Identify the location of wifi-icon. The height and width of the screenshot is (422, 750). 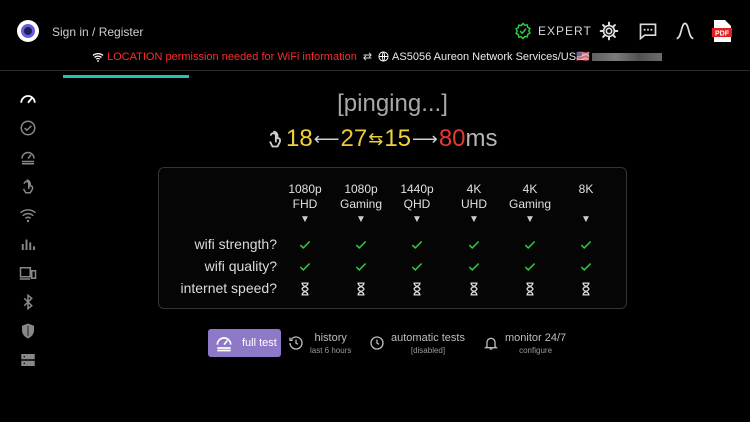
(28, 216).